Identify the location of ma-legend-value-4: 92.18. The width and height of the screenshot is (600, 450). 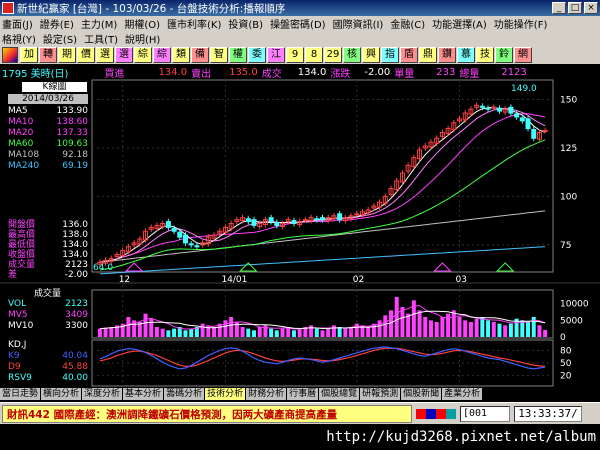
(75, 155).